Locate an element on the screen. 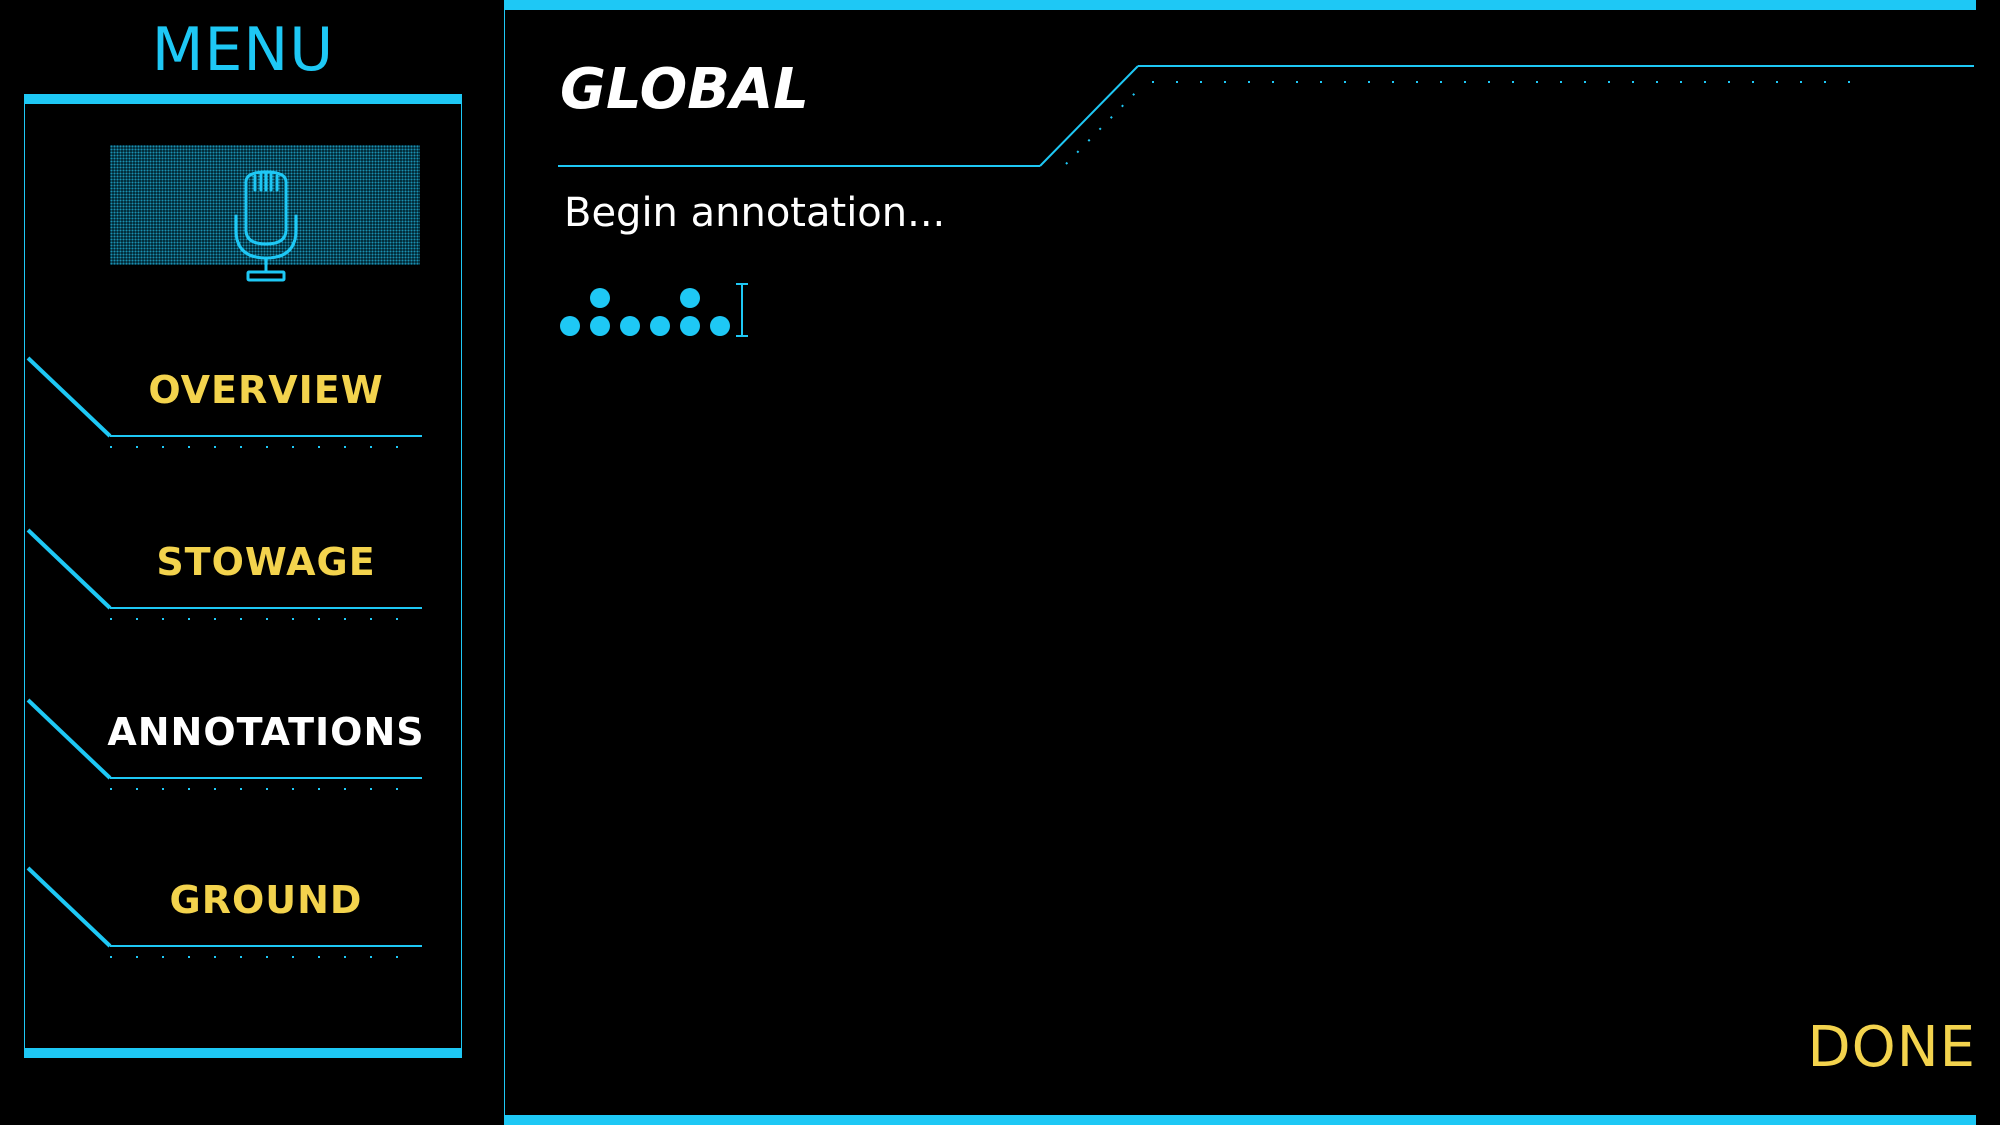 Image resolution: width=2000 pixels, height=1125 pixels. menu-item-stowage: STOWAGE is located at coordinates (226, 579).